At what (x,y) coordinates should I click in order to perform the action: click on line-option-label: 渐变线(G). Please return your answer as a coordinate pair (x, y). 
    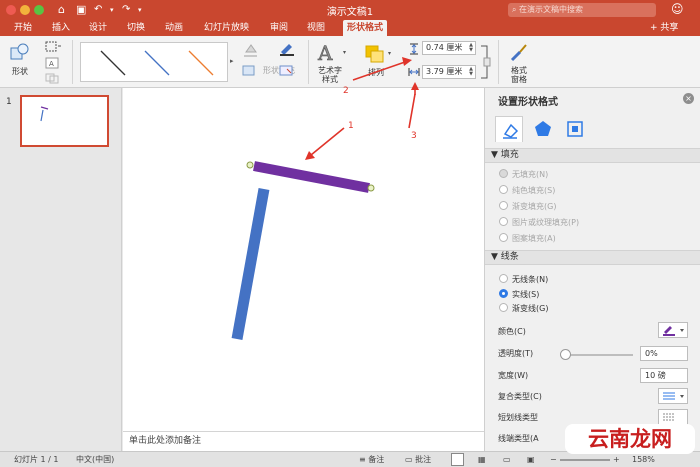
    Looking at the image, I should click on (530, 308).